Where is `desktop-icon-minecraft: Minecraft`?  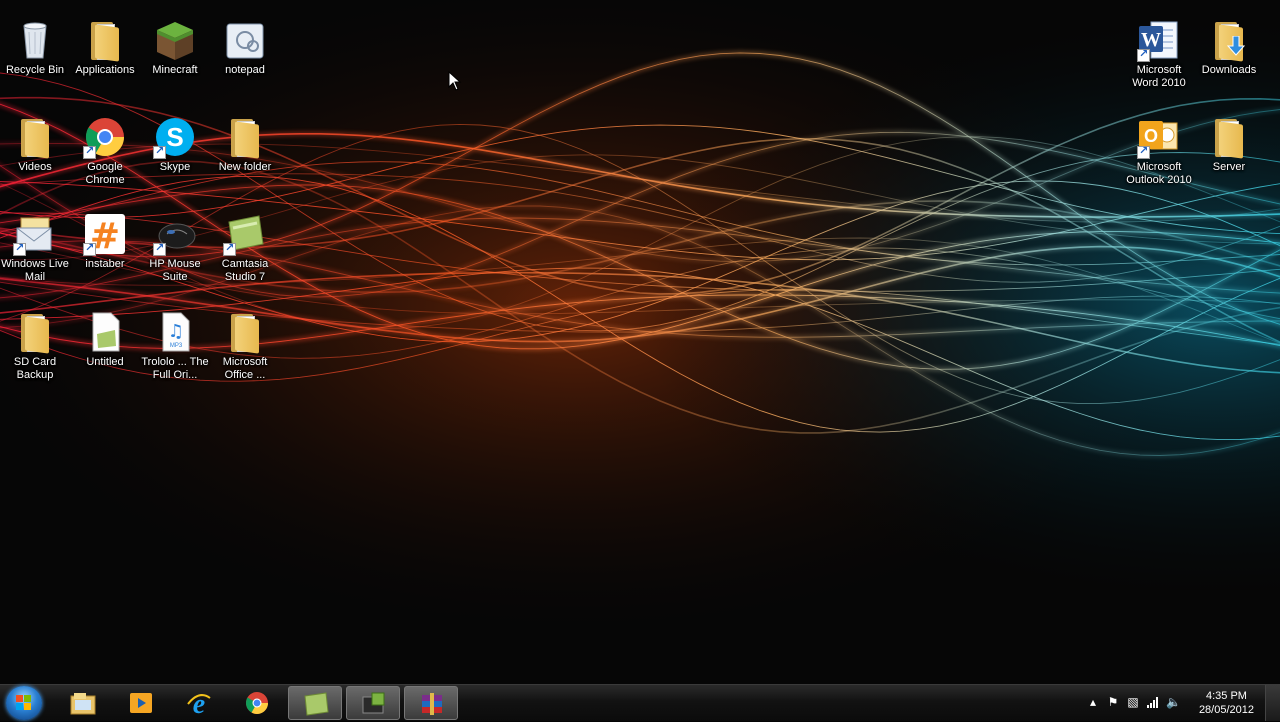 desktop-icon-minecraft: Minecraft is located at coordinates (175, 60).